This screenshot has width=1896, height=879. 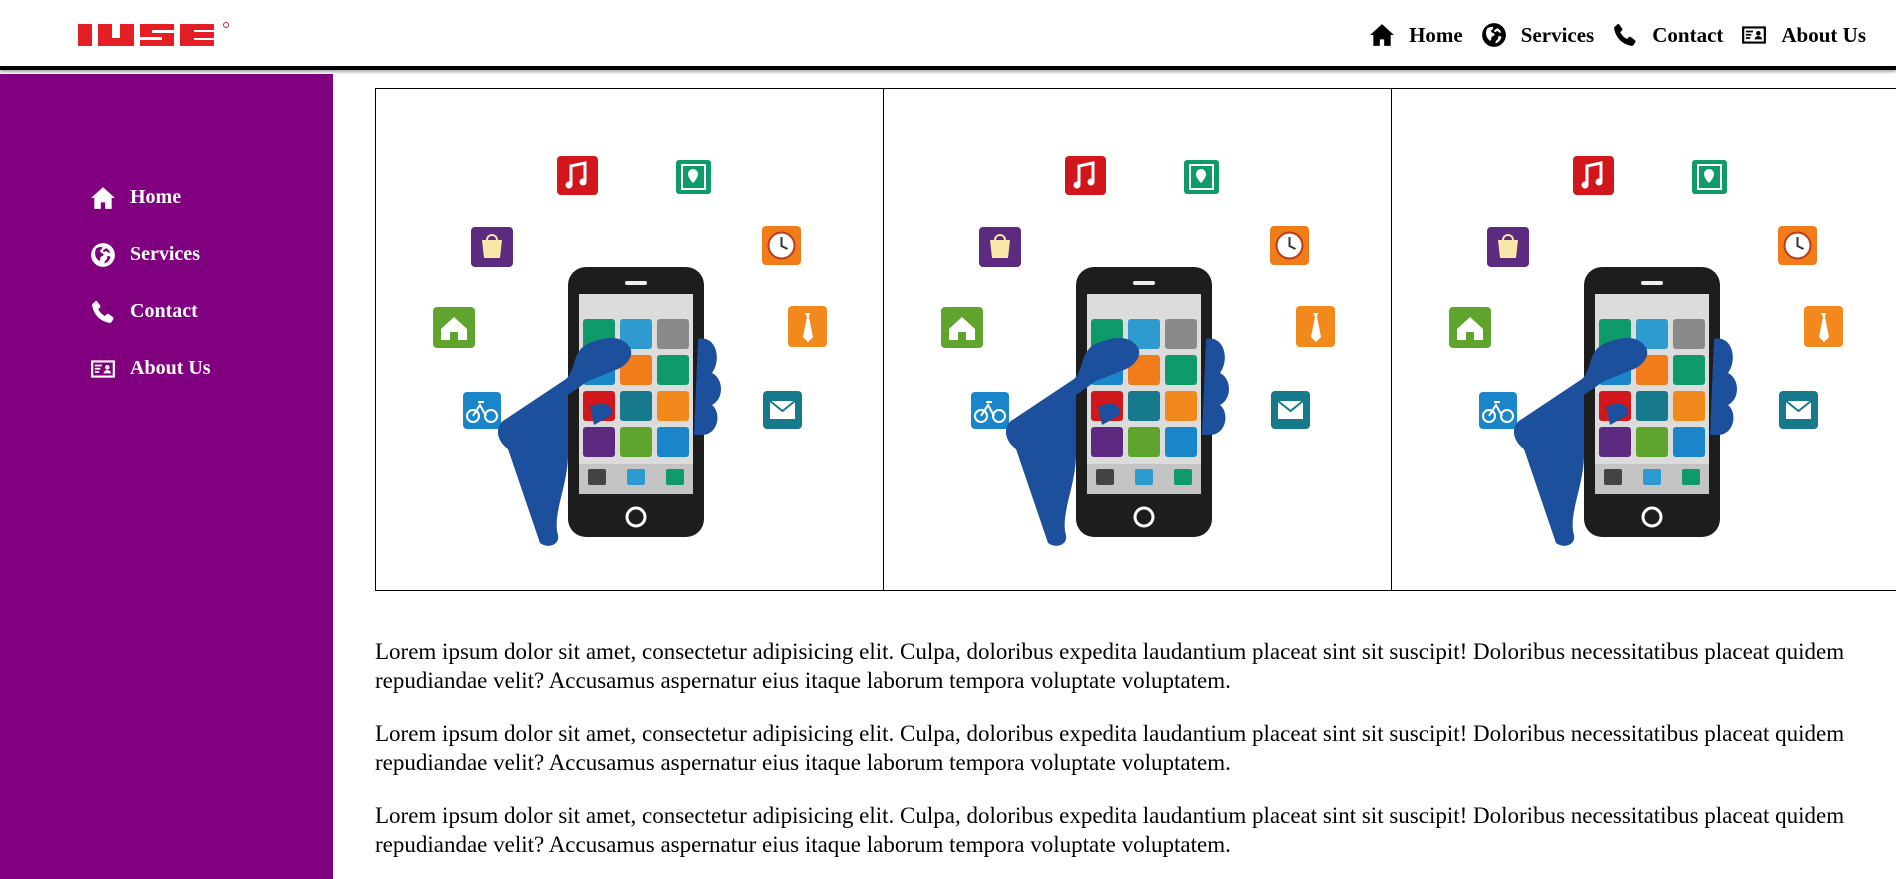 What do you see at coordinates (1557, 34) in the screenshot?
I see `top-nav-services-label: Services` at bounding box center [1557, 34].